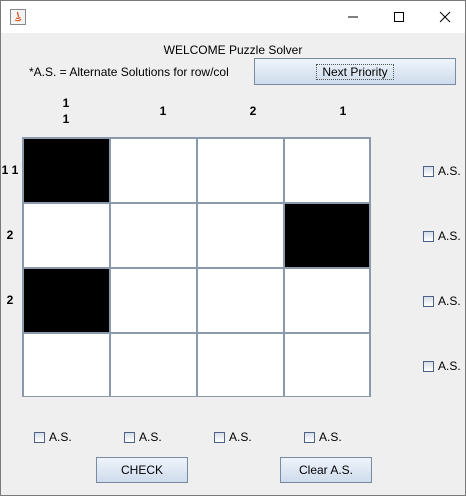  I want to click on col-2-alt-solution-checkbox: A.S., so click(143, 437).